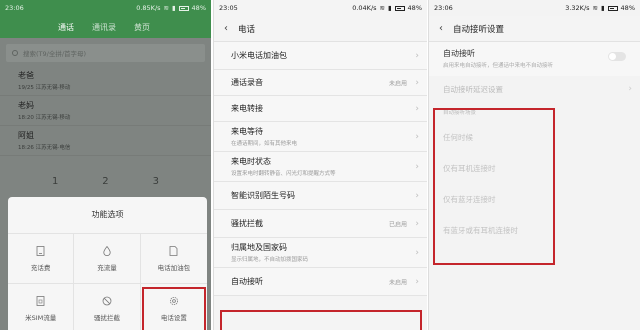 Image resolution: width=640 pixels, height=330 pixels. I want to click on option-label: 骚扰拦截, so click(106, 317).